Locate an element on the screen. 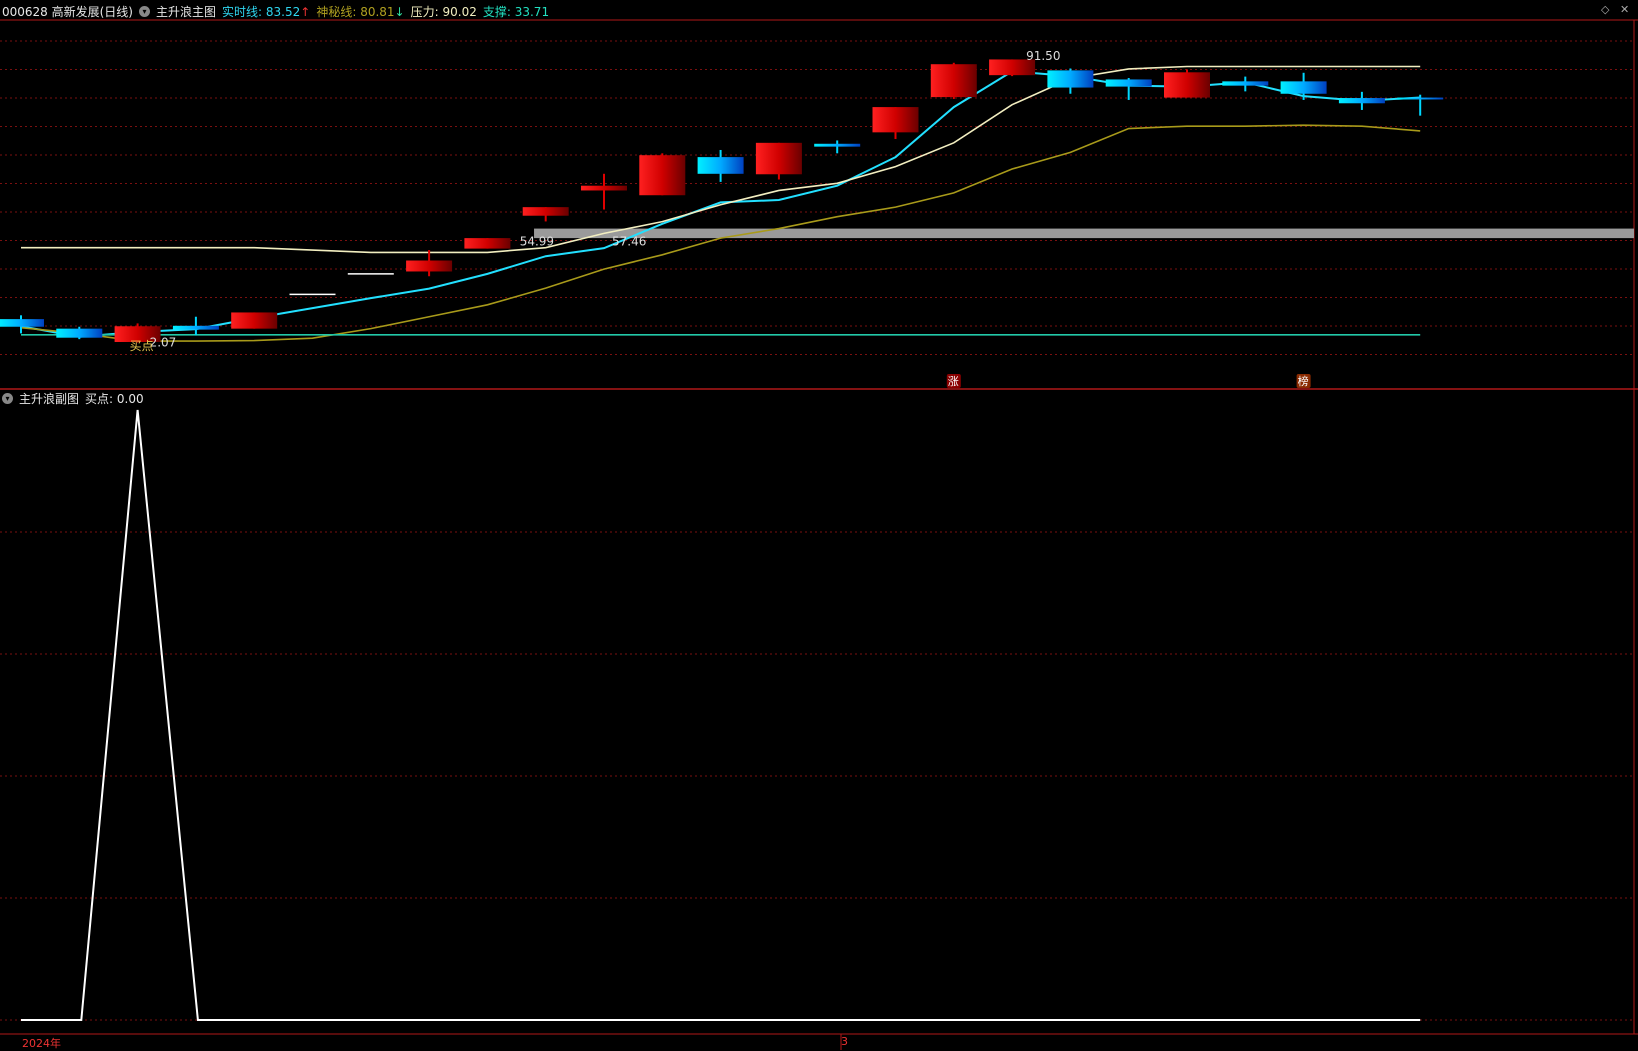 The height and width of the screenshot is (1051, 1638). support-value: 33.71 is located at coordinates (532, 11).